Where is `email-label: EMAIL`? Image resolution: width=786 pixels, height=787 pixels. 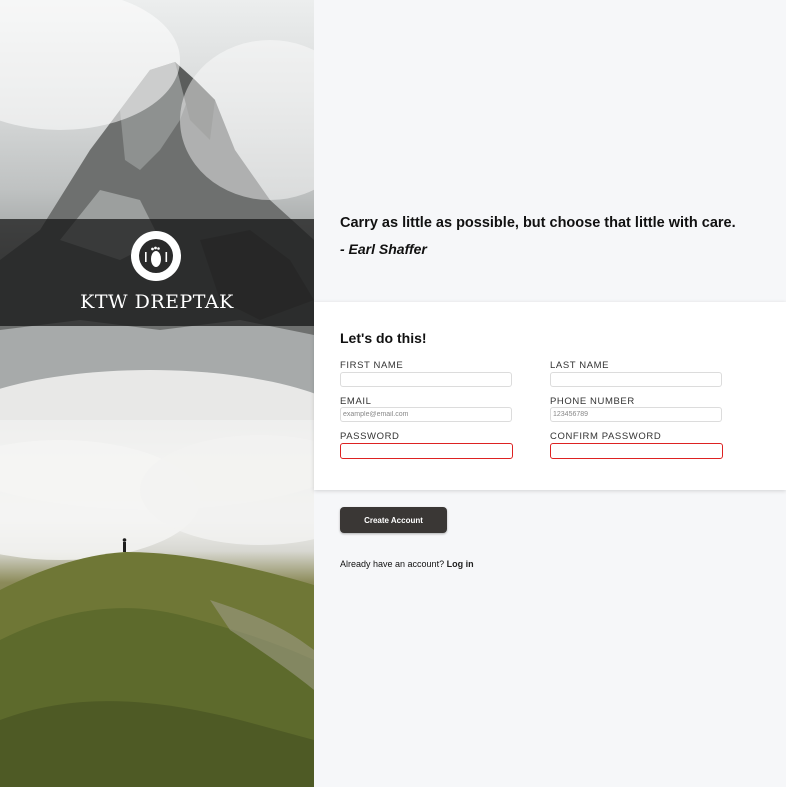
email-label: EMAIL is located at coordinates (356, 401).